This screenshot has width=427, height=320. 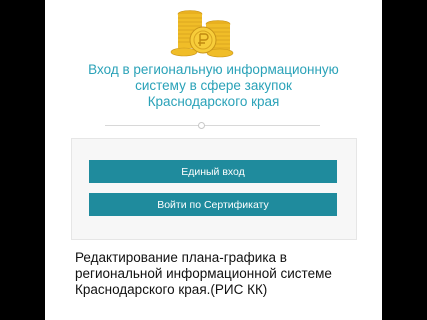 What do you see at coordinates (213, 204) in the screenshot?
I see `certificate-login-button: Войти по Сертификату` at bounding box center [213, 204].